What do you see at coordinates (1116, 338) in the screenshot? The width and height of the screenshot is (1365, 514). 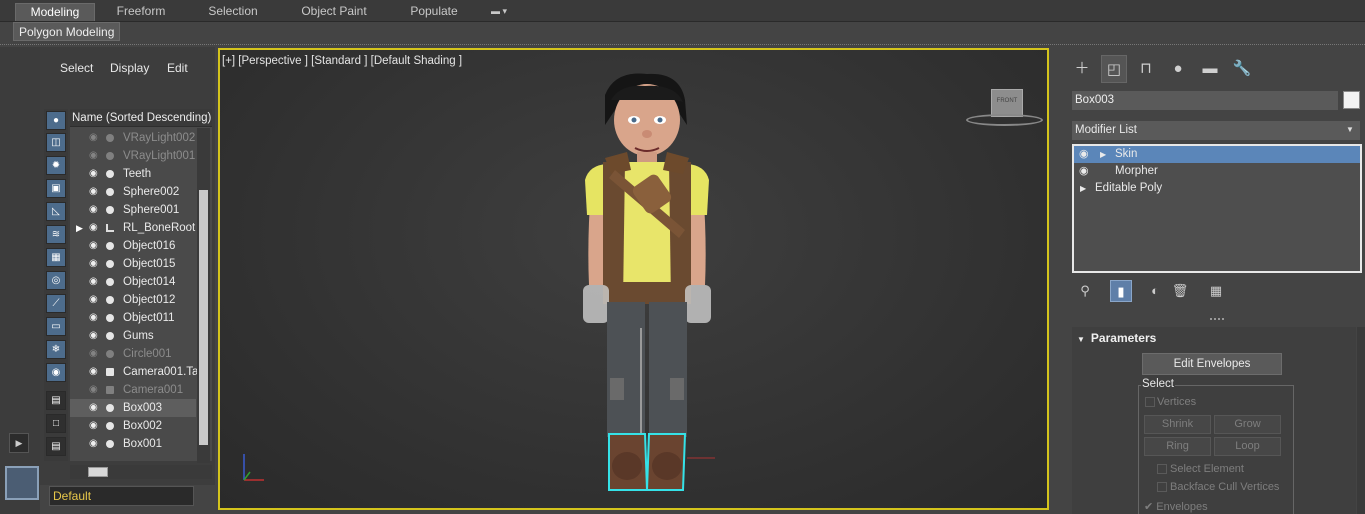 I see `rollout-title: ▼ Parameters` at bounding box center [1116, 338].